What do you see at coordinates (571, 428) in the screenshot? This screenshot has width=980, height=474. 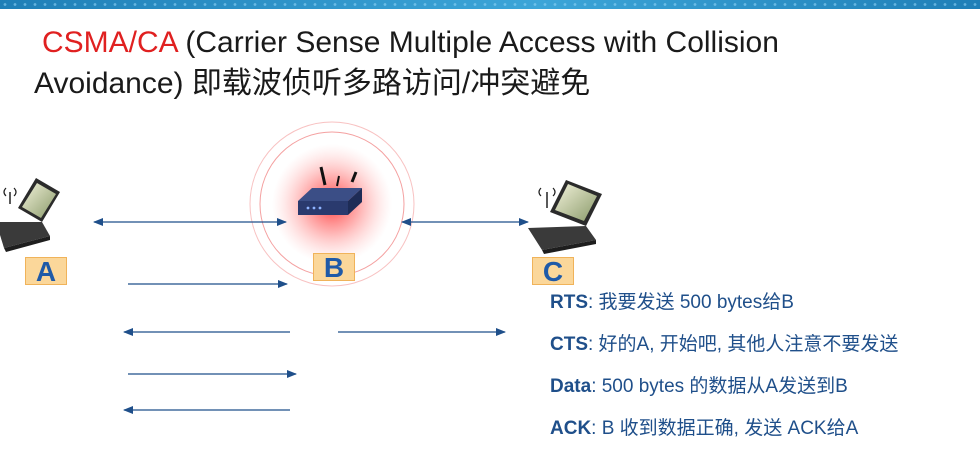 I see `legend-key: ACK` at bounding box center [571, 428].